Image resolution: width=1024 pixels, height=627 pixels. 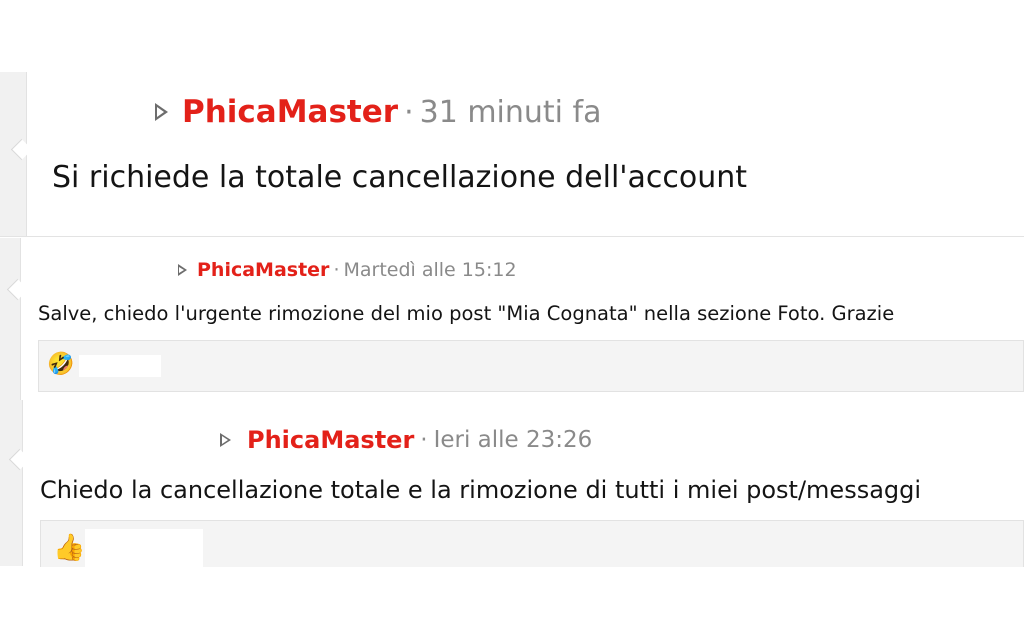 I want to click on post-header: PhicaMaster · Martedì alle 15:12, so click(x=347, y=270).